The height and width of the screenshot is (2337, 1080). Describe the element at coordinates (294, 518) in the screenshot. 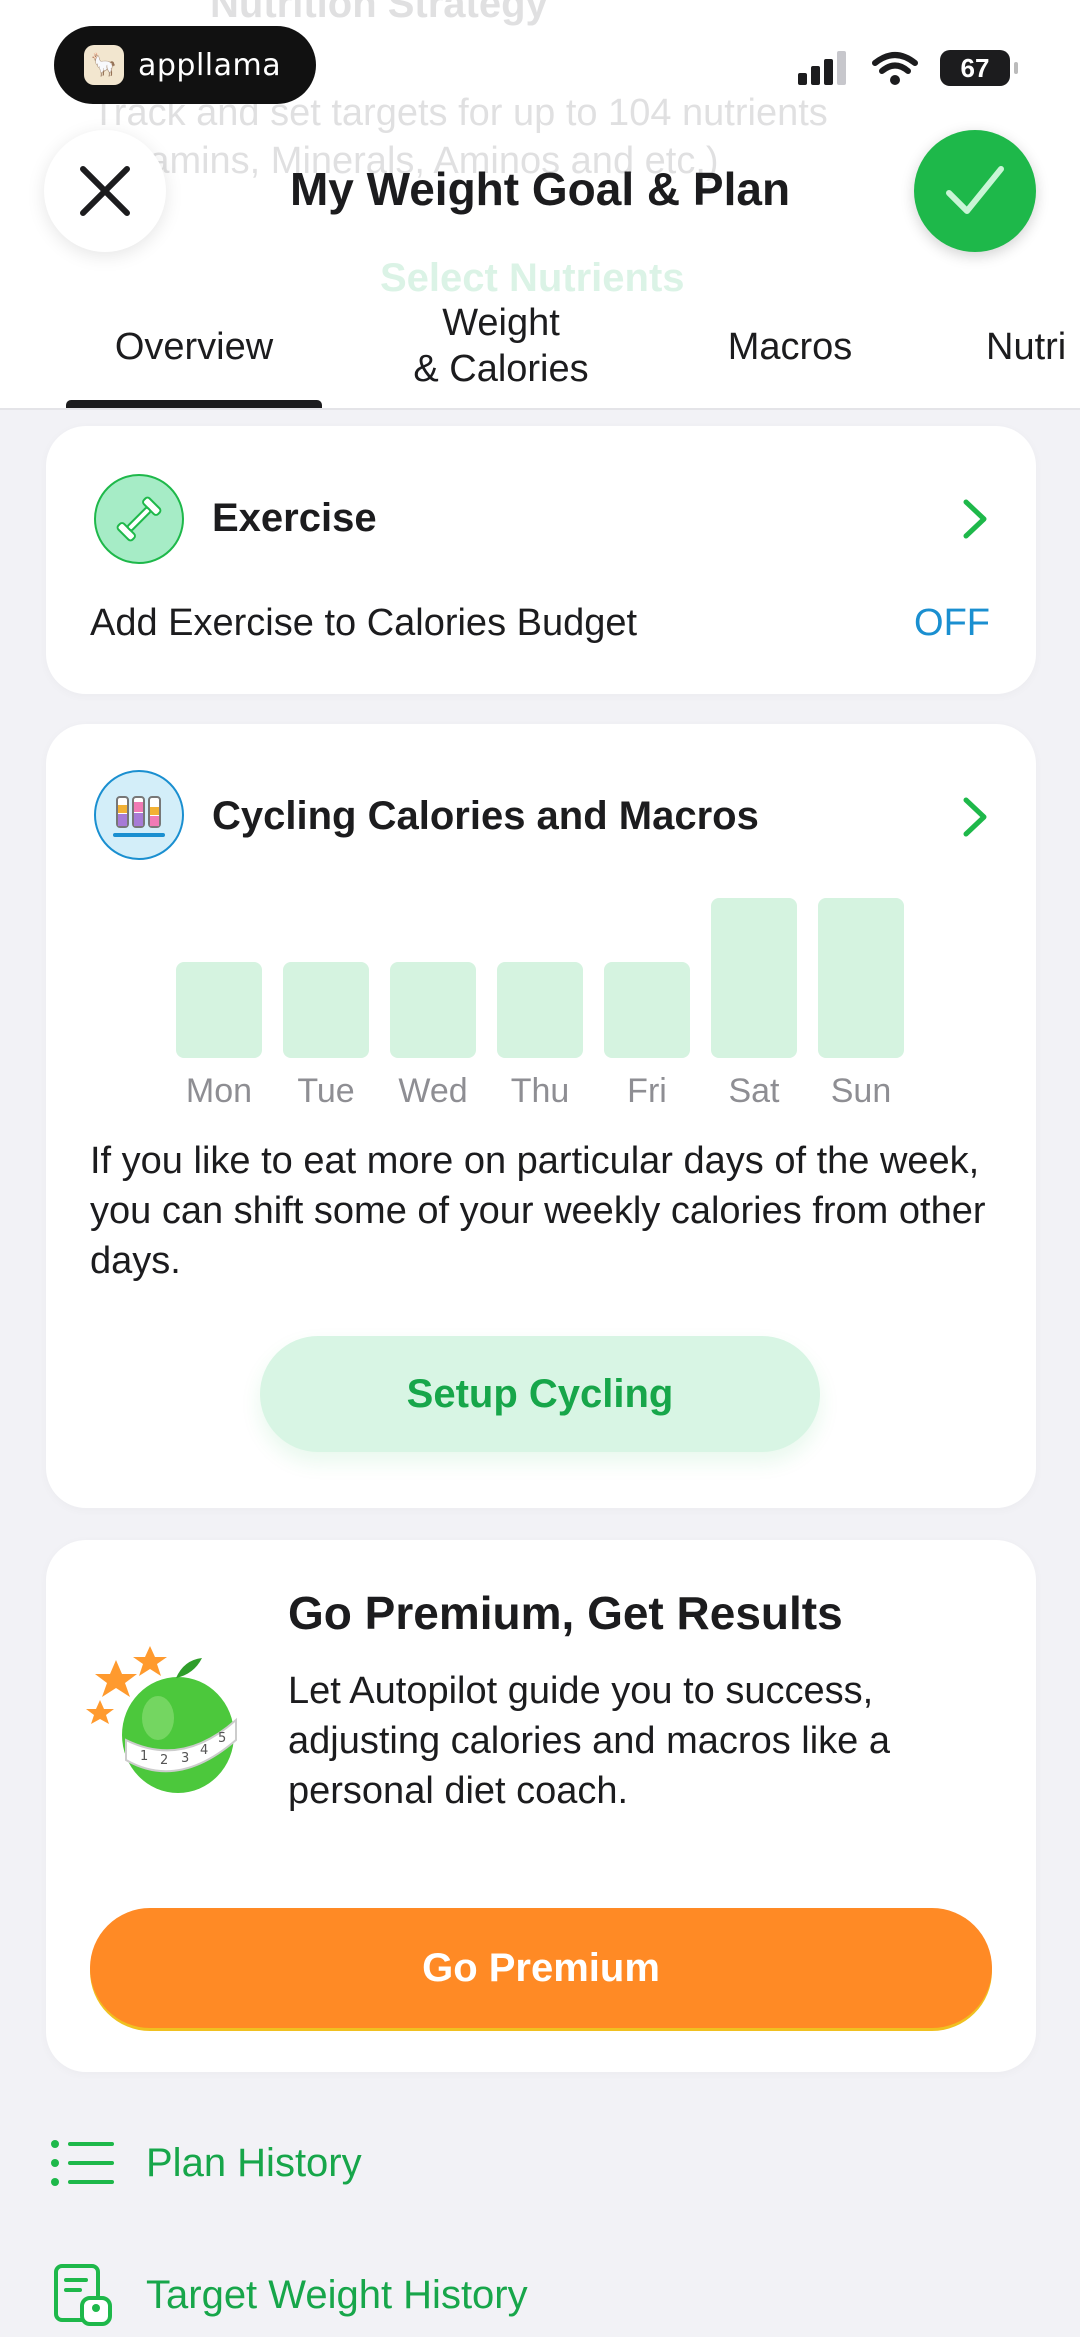

I see `exercise-title: Exercise` at that location.